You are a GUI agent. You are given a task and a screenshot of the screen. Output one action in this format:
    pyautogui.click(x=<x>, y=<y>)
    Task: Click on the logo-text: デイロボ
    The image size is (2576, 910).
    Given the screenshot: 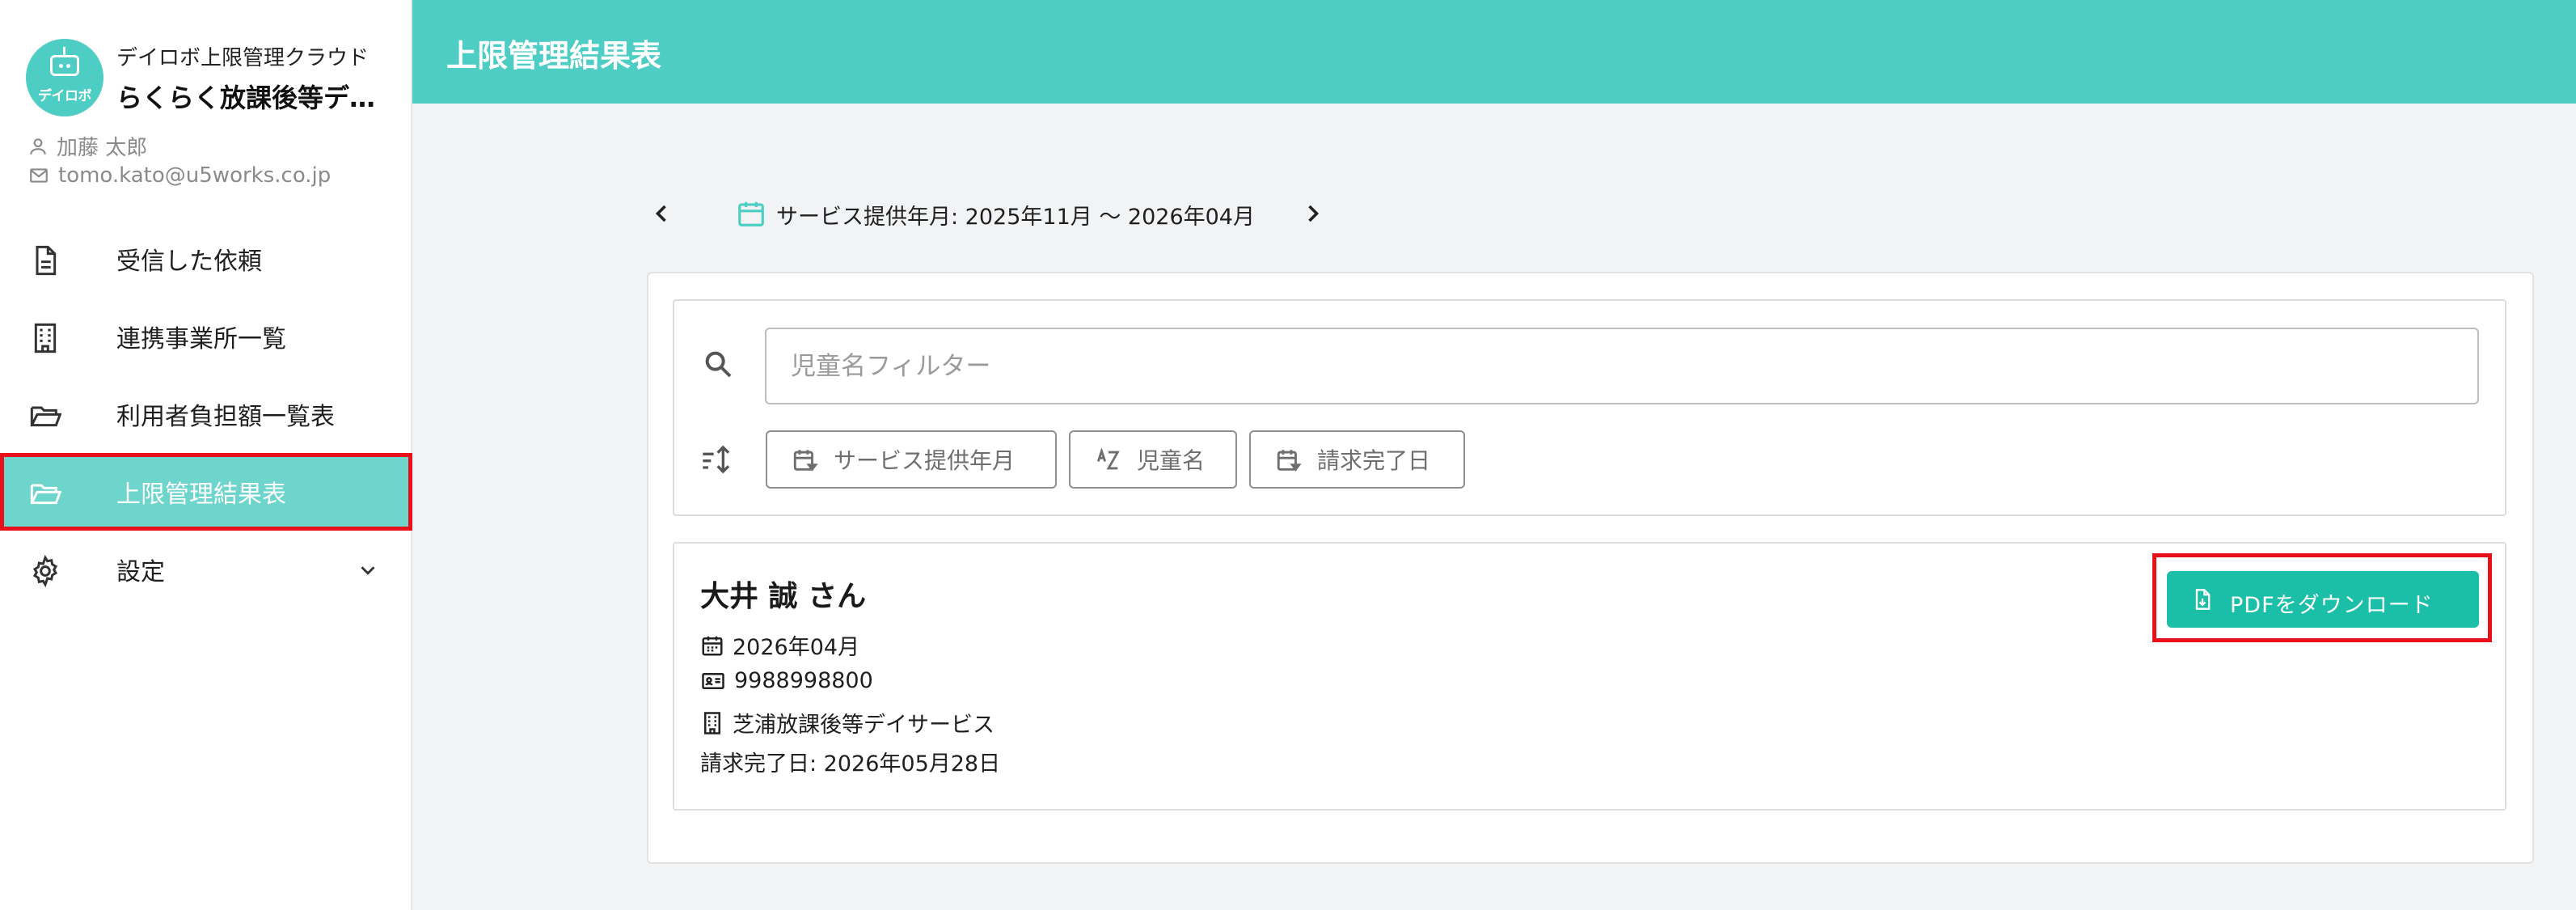 What is the action you would take?
    pyautogui.click(x=65, y=96)
    